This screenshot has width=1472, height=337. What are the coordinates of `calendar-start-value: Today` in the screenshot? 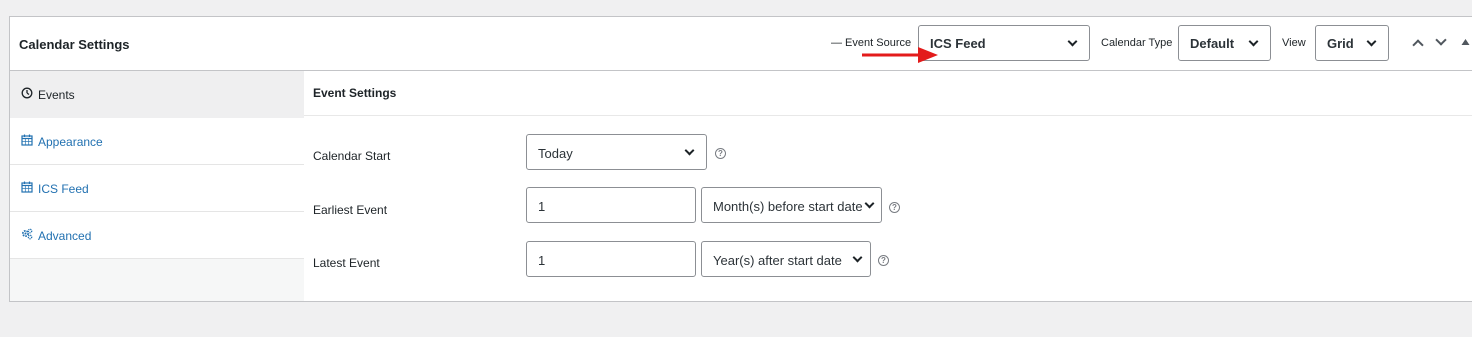 It's located at (555, 153).